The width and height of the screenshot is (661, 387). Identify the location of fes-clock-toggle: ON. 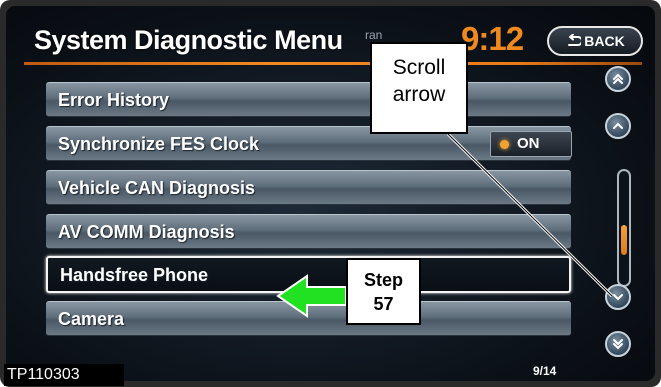
(531, 144).